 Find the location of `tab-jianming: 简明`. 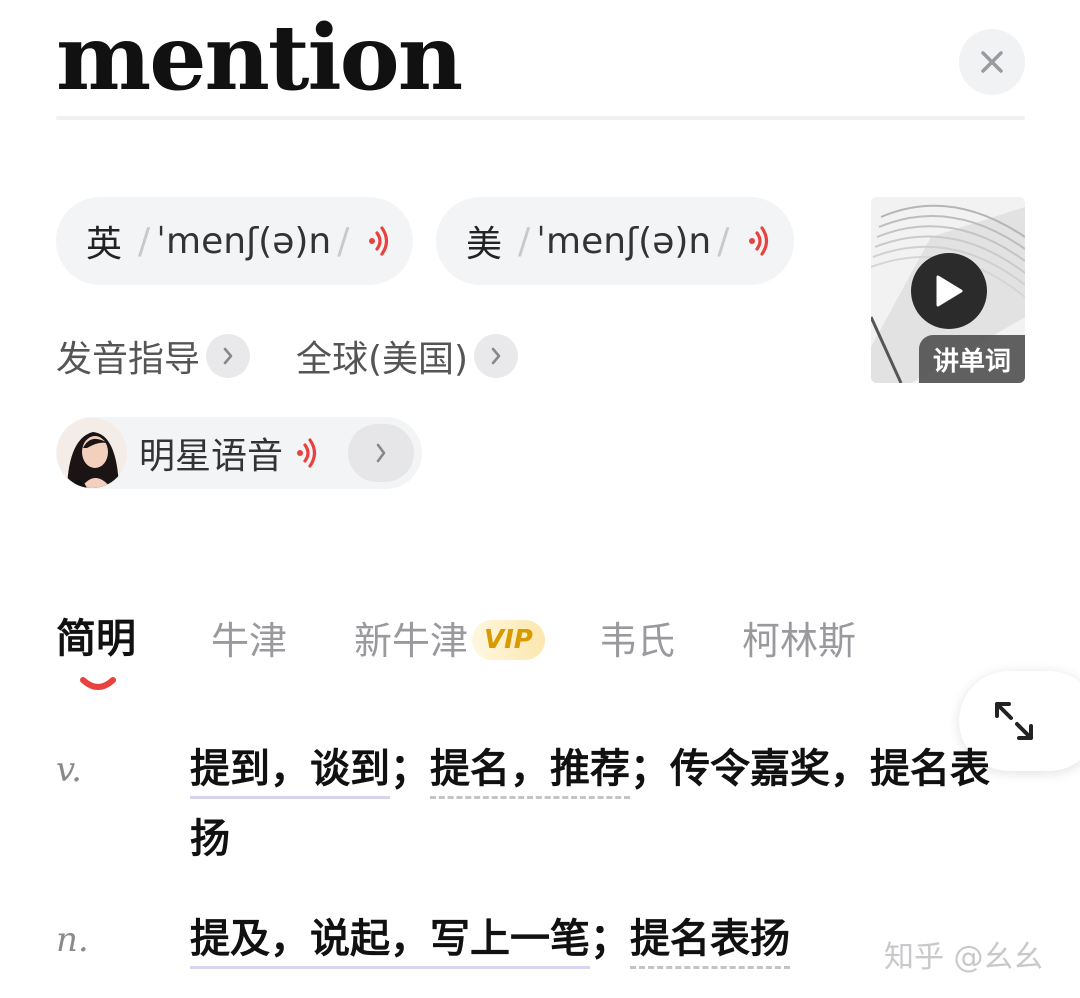

tab-jianming: 简明 is located at coordinates (96, 635).